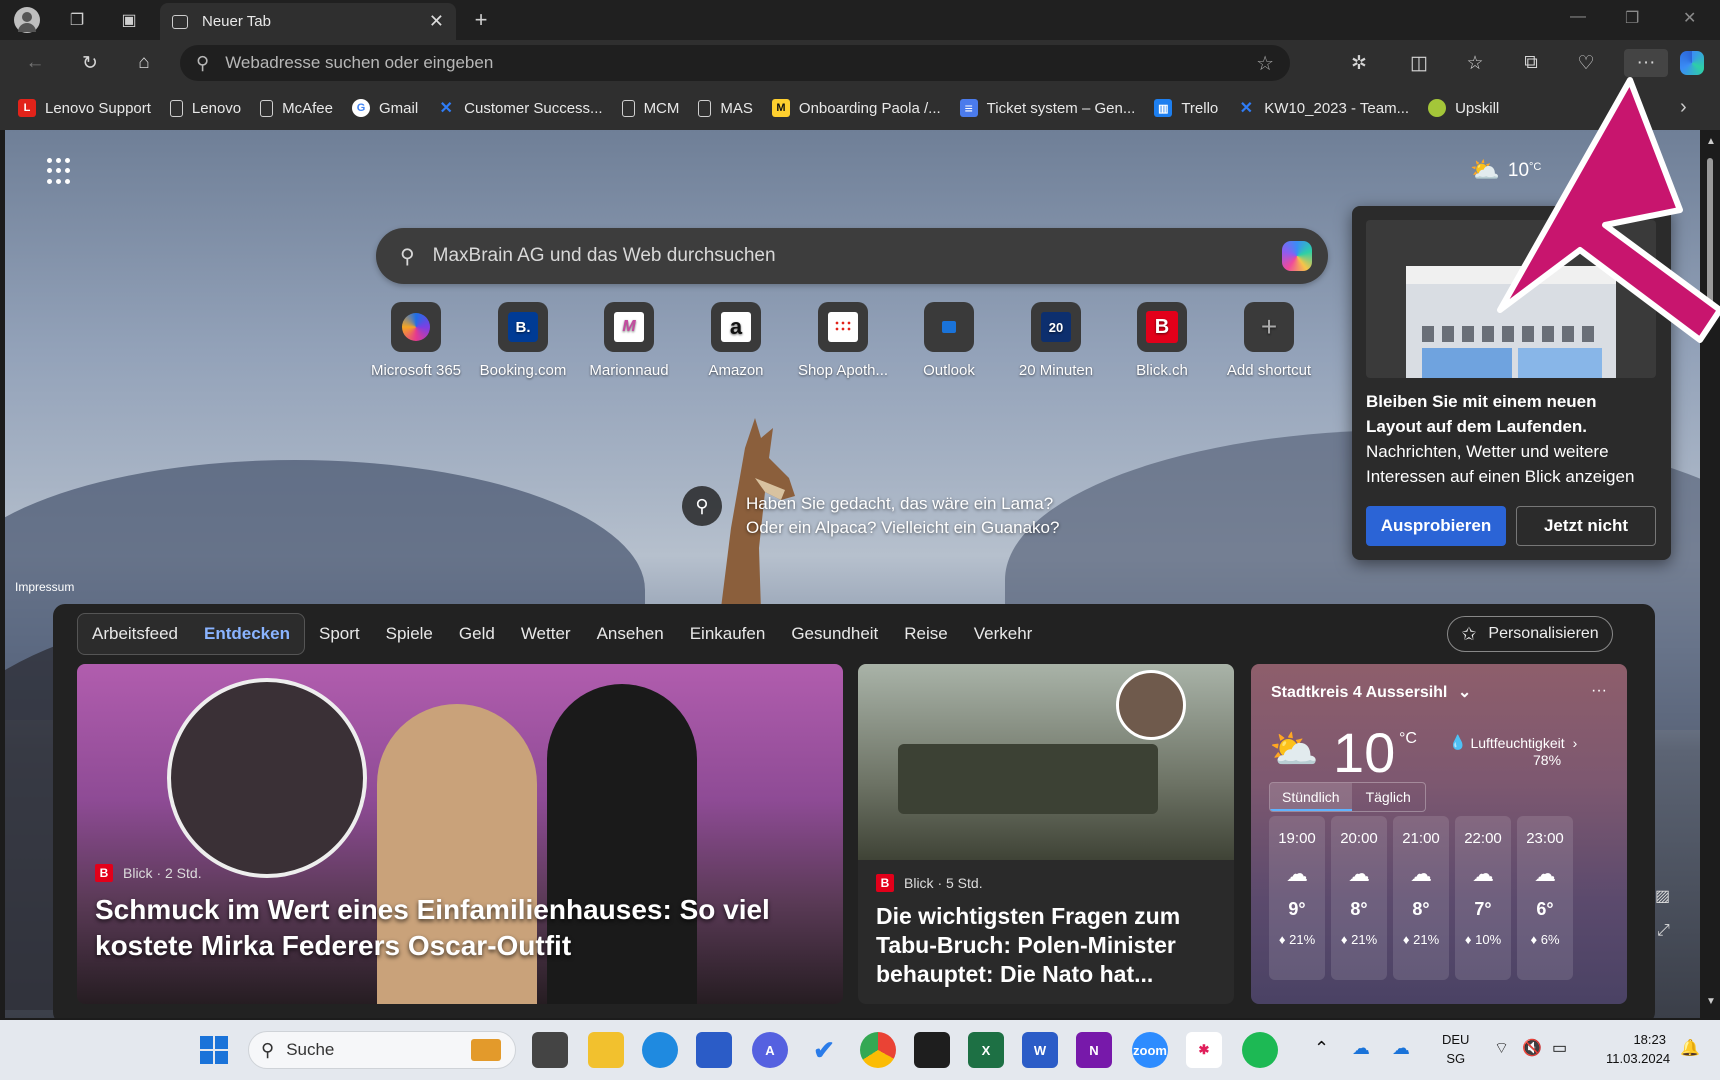 Image resolution: width=1720 pixels, height=1080 pixels. I want to click on tab-new-tab: Neuer Tab ✕, so click(308, 21).